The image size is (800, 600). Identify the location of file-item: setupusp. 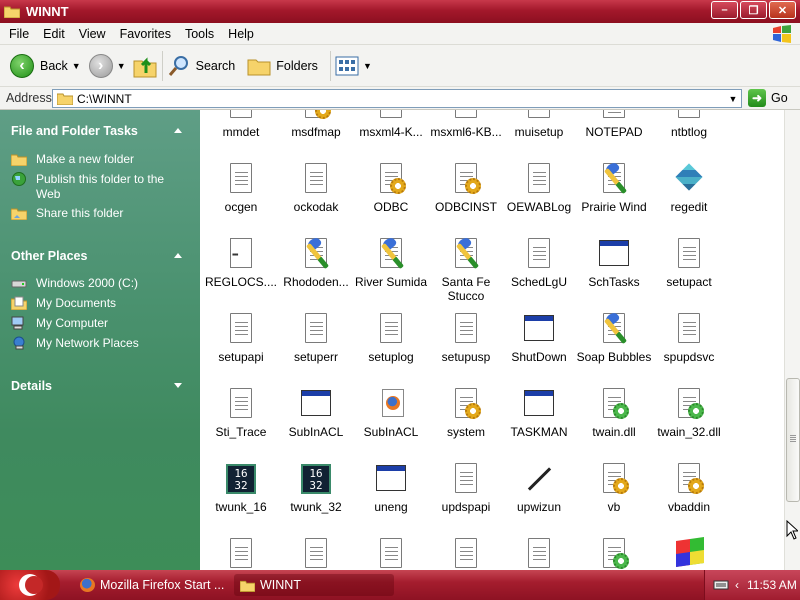
(466, 338).